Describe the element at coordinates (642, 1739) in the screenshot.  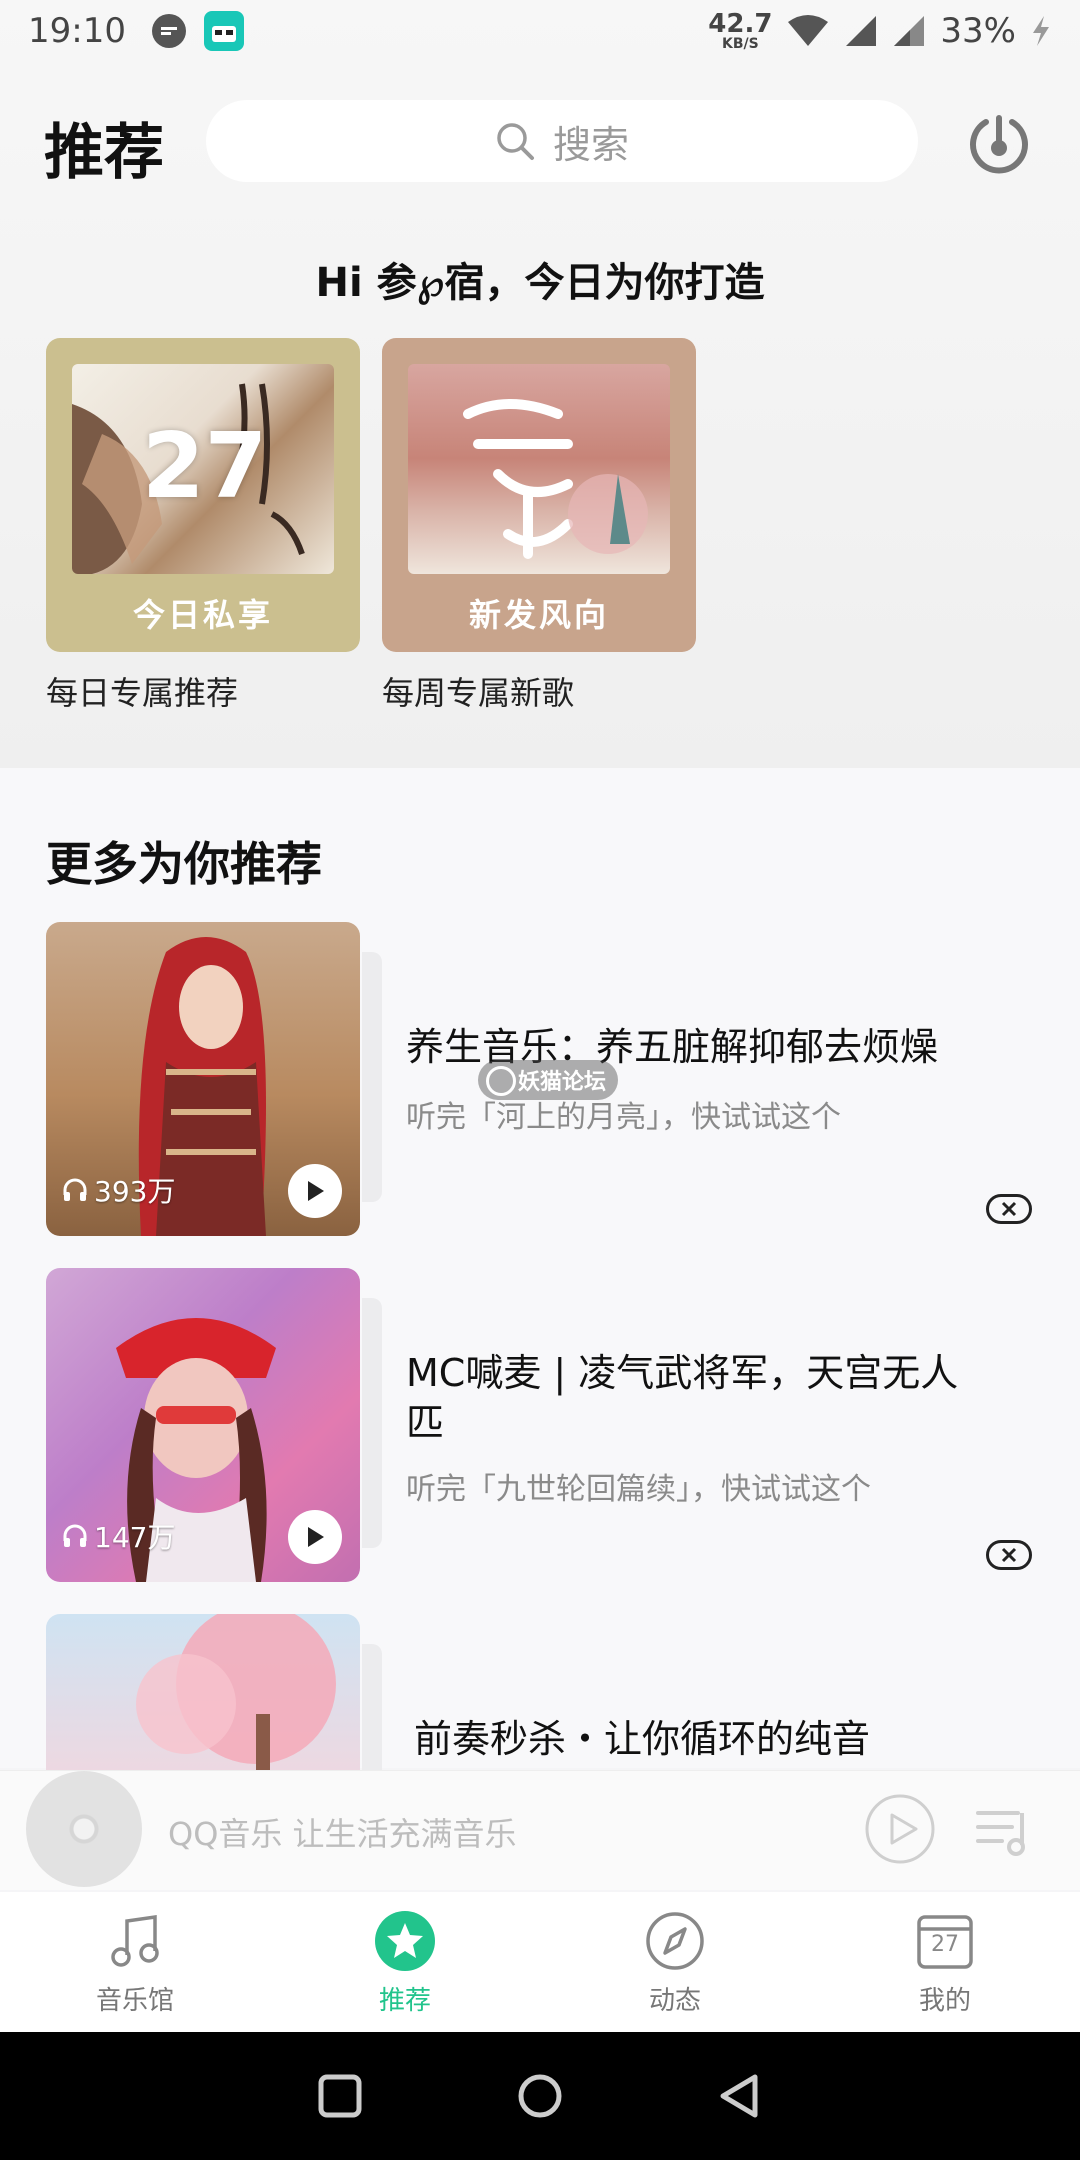
I see `playlist-title: 前奏秒杀・让你循环的纯音` at that location.